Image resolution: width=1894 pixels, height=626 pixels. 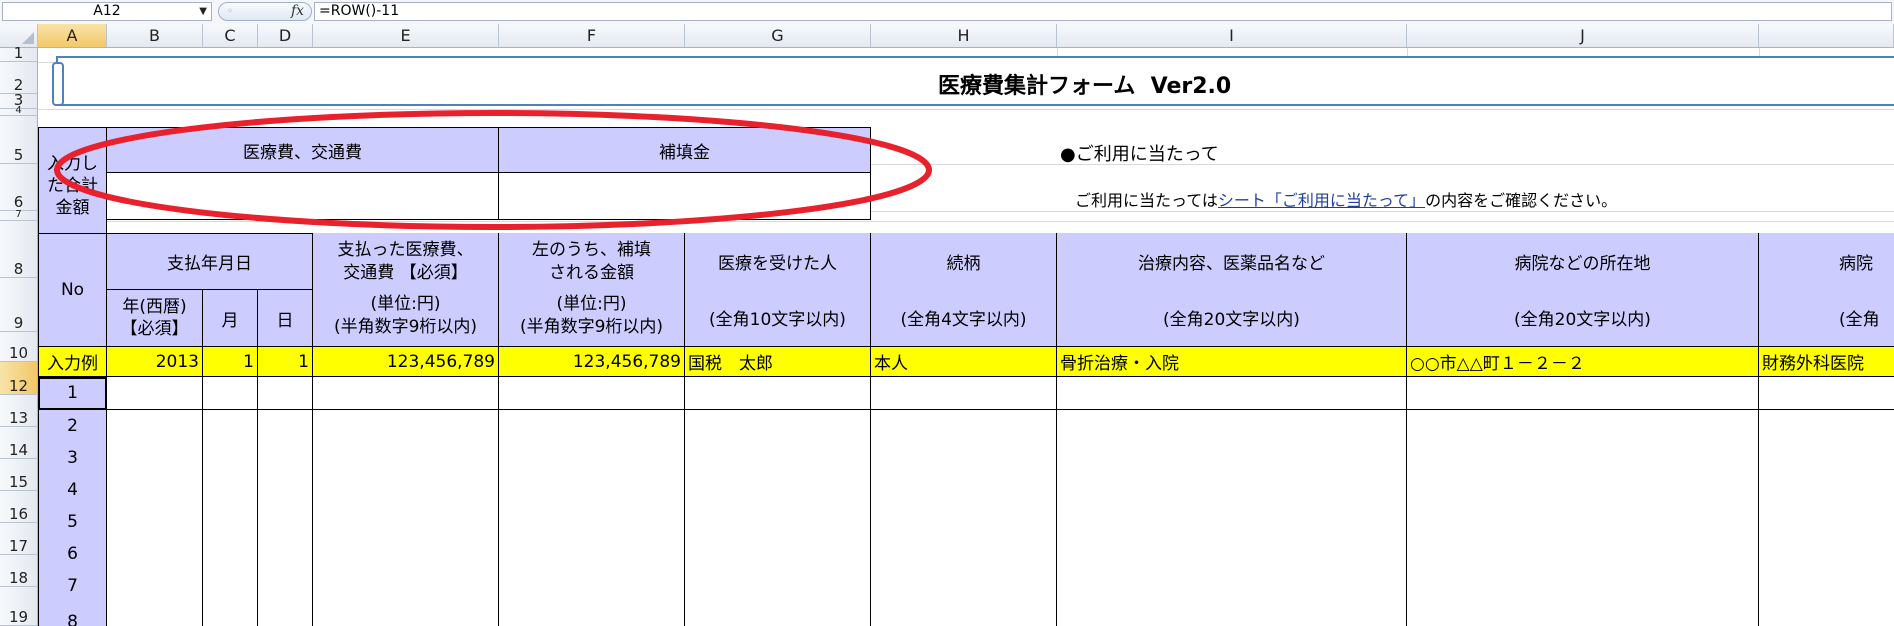 I want to click on row-number-cell: 4, so click(x=72, y=490).